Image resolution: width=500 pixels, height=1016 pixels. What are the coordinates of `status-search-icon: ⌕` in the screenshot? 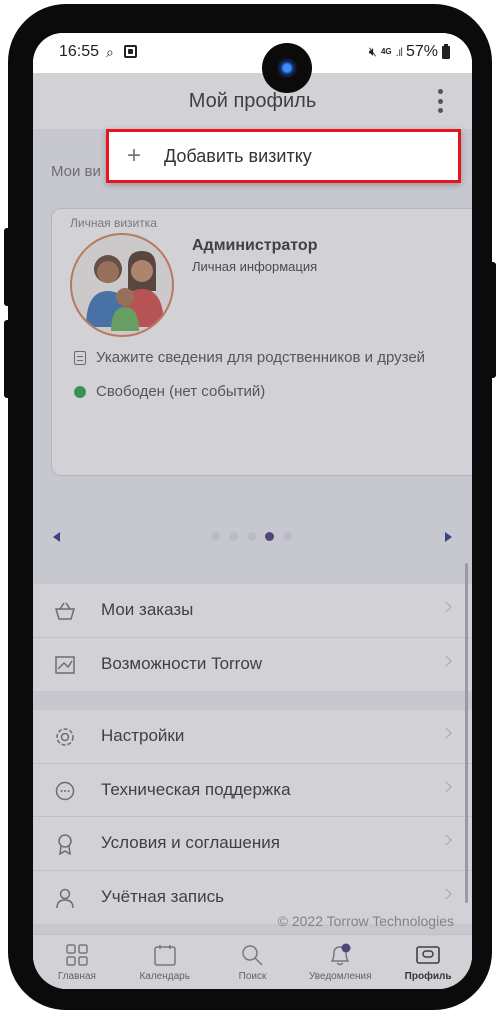 It's located at (110, 52).